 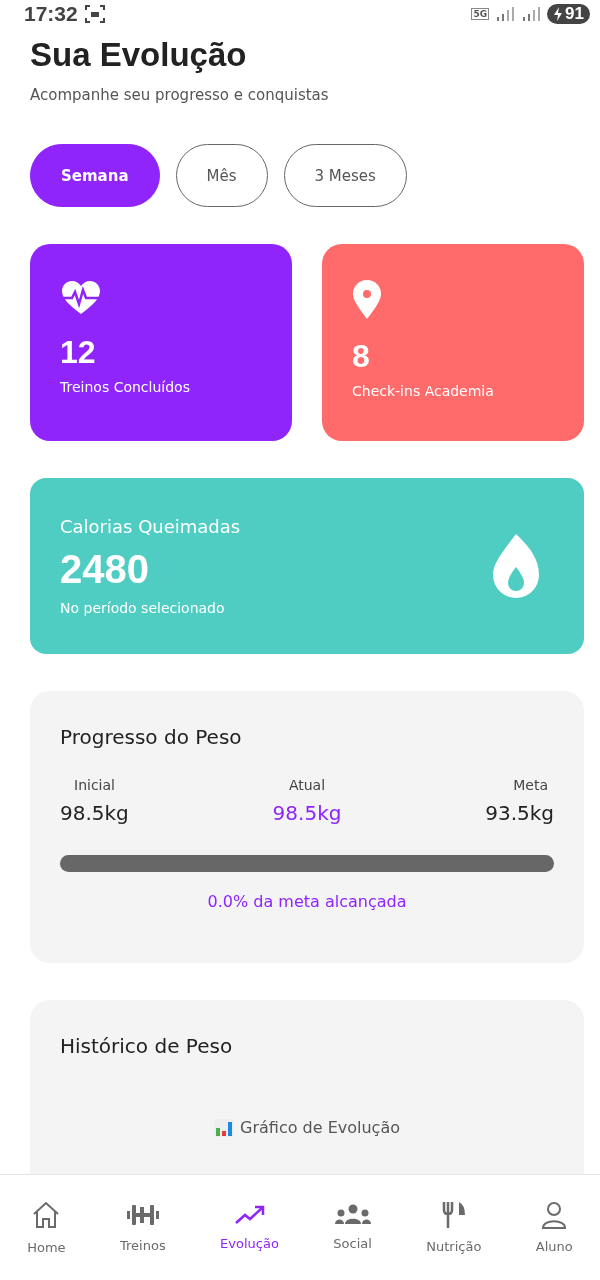 I want to click on weight-value: 93.5kg, so click(x=519, y=813).